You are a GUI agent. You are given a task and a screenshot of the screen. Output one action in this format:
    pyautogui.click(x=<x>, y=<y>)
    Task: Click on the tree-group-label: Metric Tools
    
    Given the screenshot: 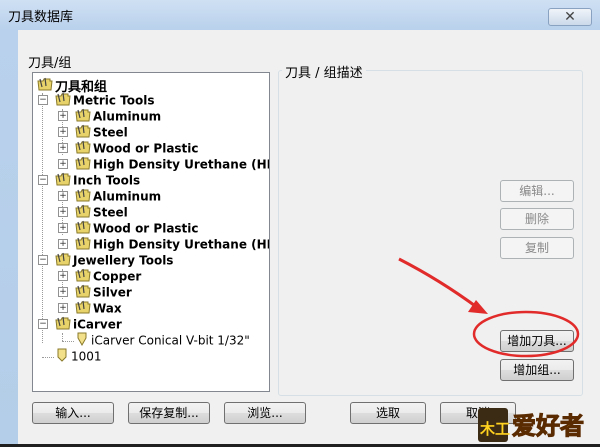 What is the action you would take?
    pyautogui.click(x=114, y=100)
    